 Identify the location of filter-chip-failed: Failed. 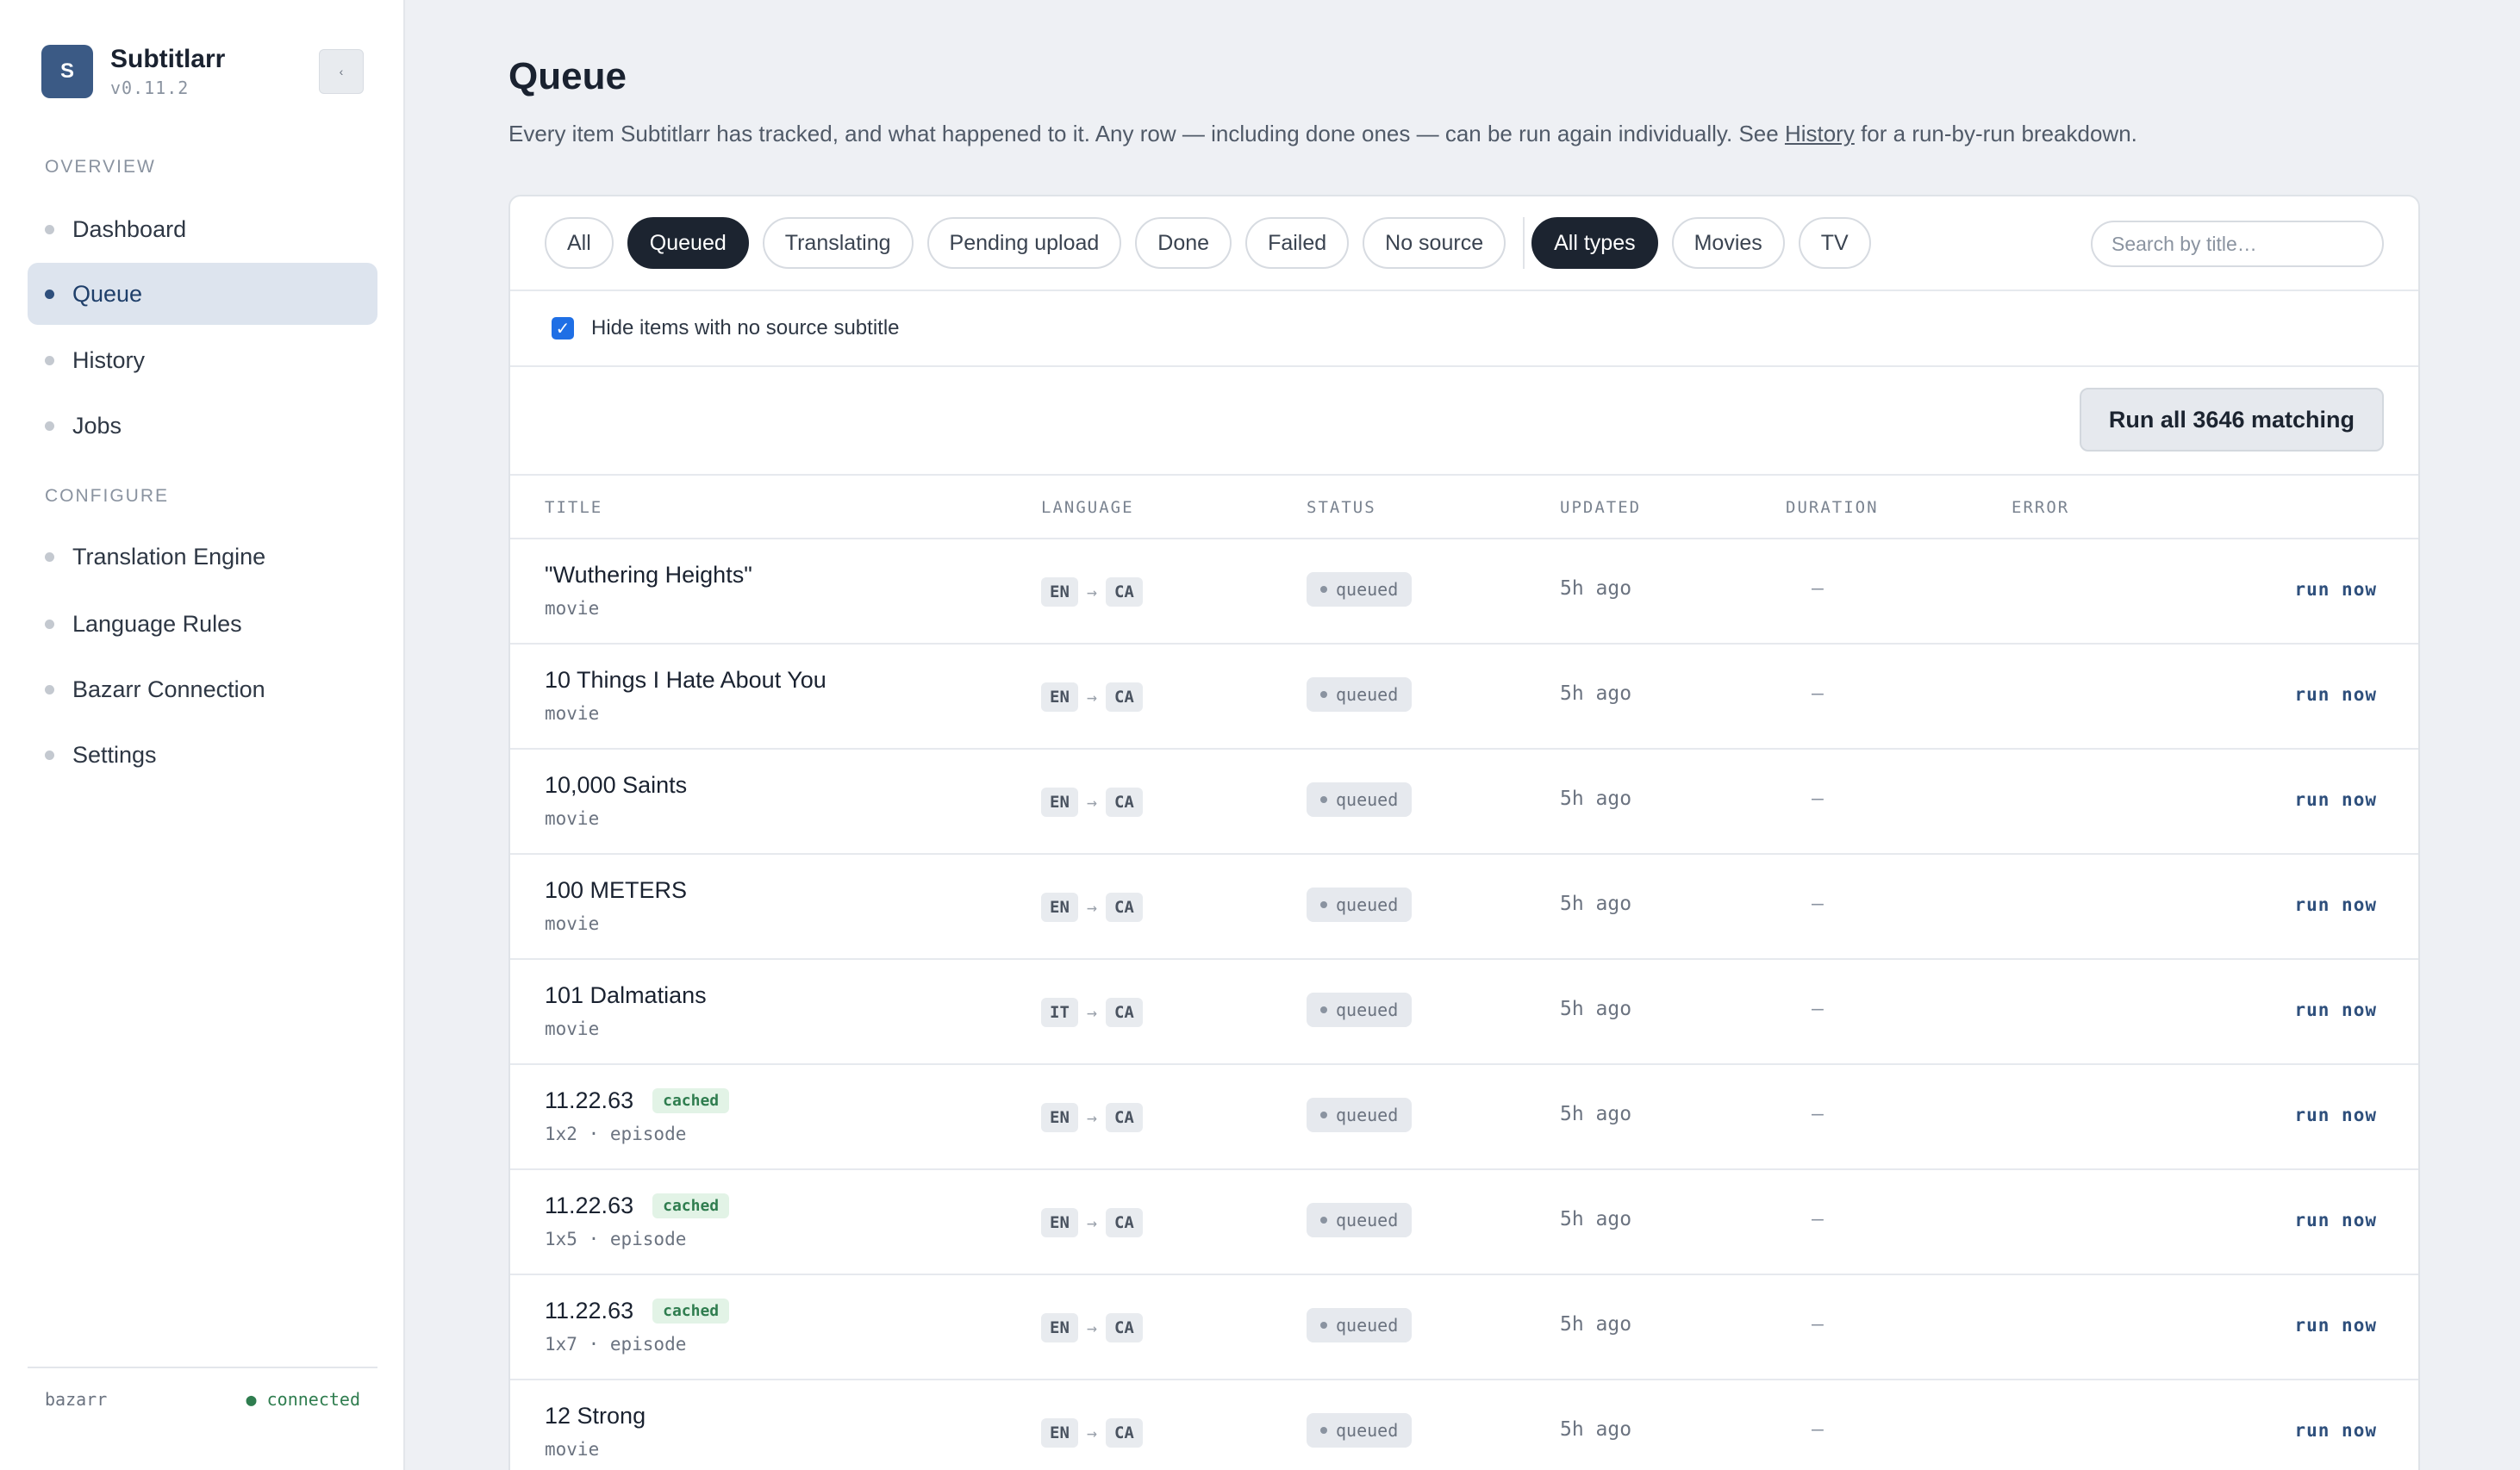
(1297, 243).